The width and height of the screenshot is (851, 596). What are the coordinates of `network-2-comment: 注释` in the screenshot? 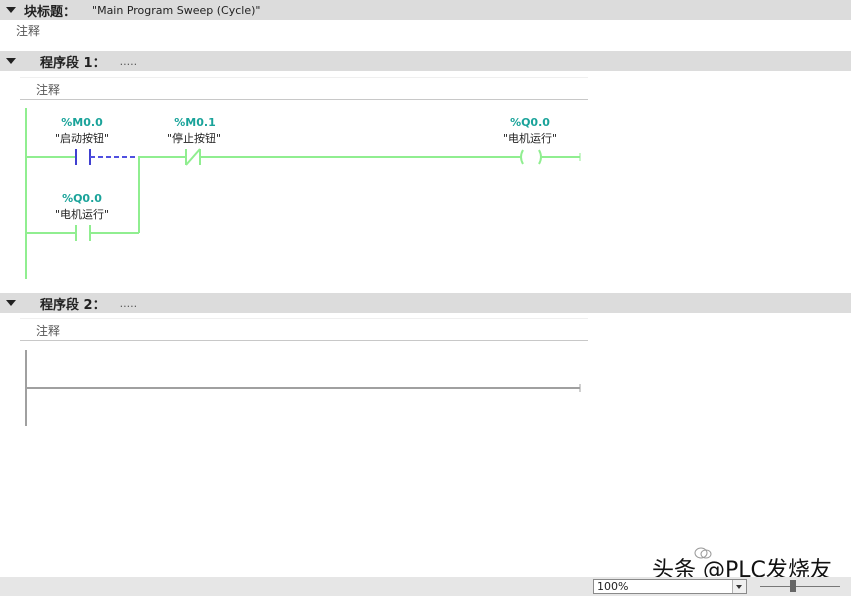 It's located at (48, 331).